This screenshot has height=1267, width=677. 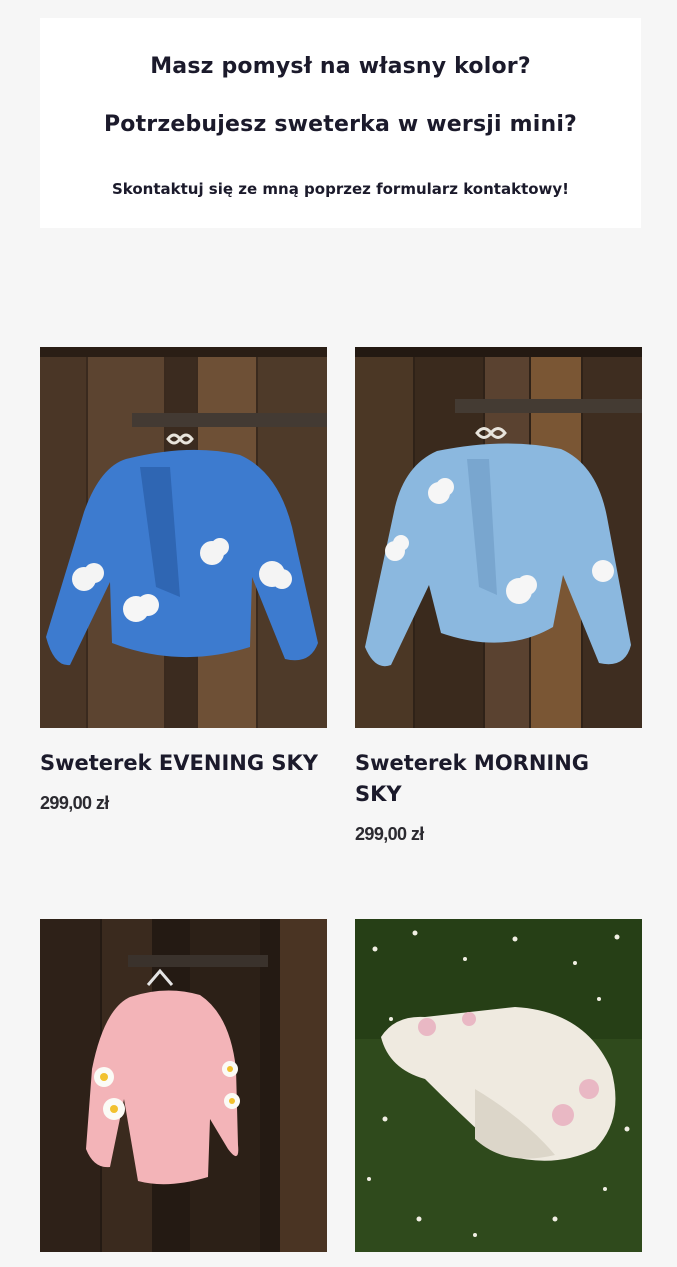 I want to click on promo-question-color: Masz pomysł na własny kolor?, so click(x=340, y=66).